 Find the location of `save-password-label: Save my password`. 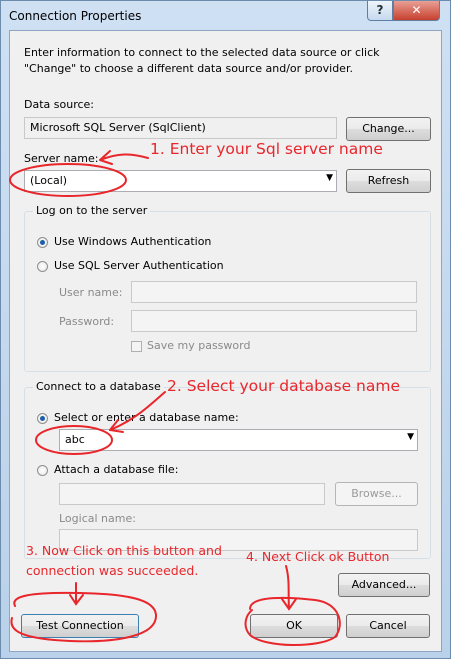

save-password-label: Save my password is located at coordinates (199, 345).